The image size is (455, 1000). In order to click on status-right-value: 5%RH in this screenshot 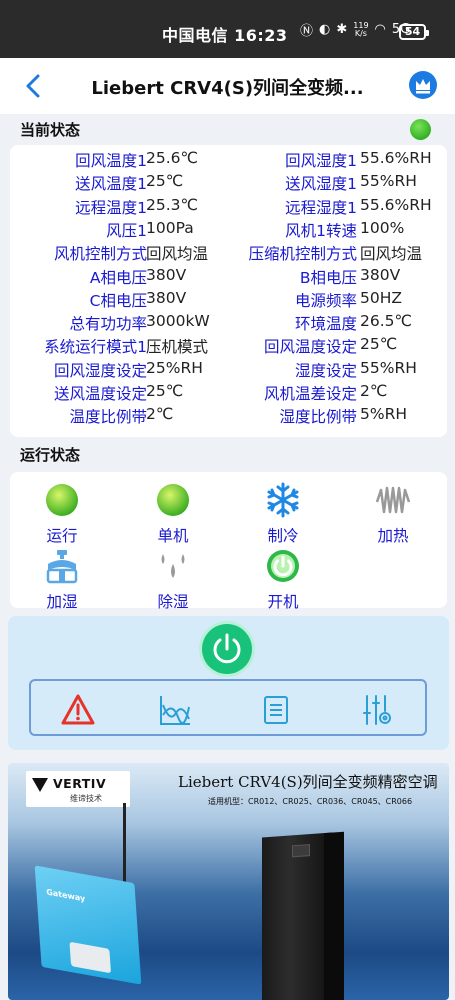, I will do `click(384, 414)`.